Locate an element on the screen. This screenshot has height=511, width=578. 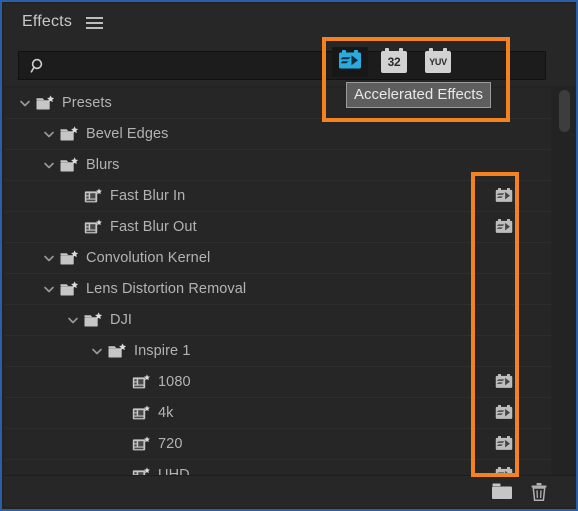
new-custom-bin-icon is located at coordinates (502, 491).